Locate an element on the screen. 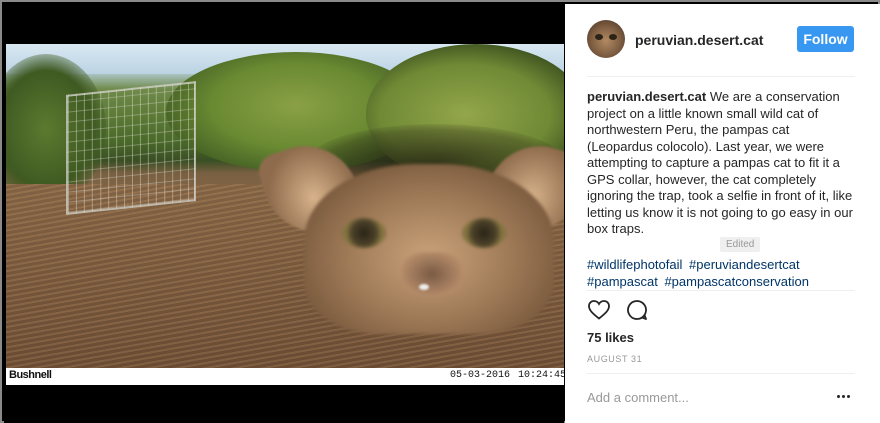 This screenshot has width=880, height=423. caption-author-link: peruvian.desert.cat is located at coordinates (646, 96).